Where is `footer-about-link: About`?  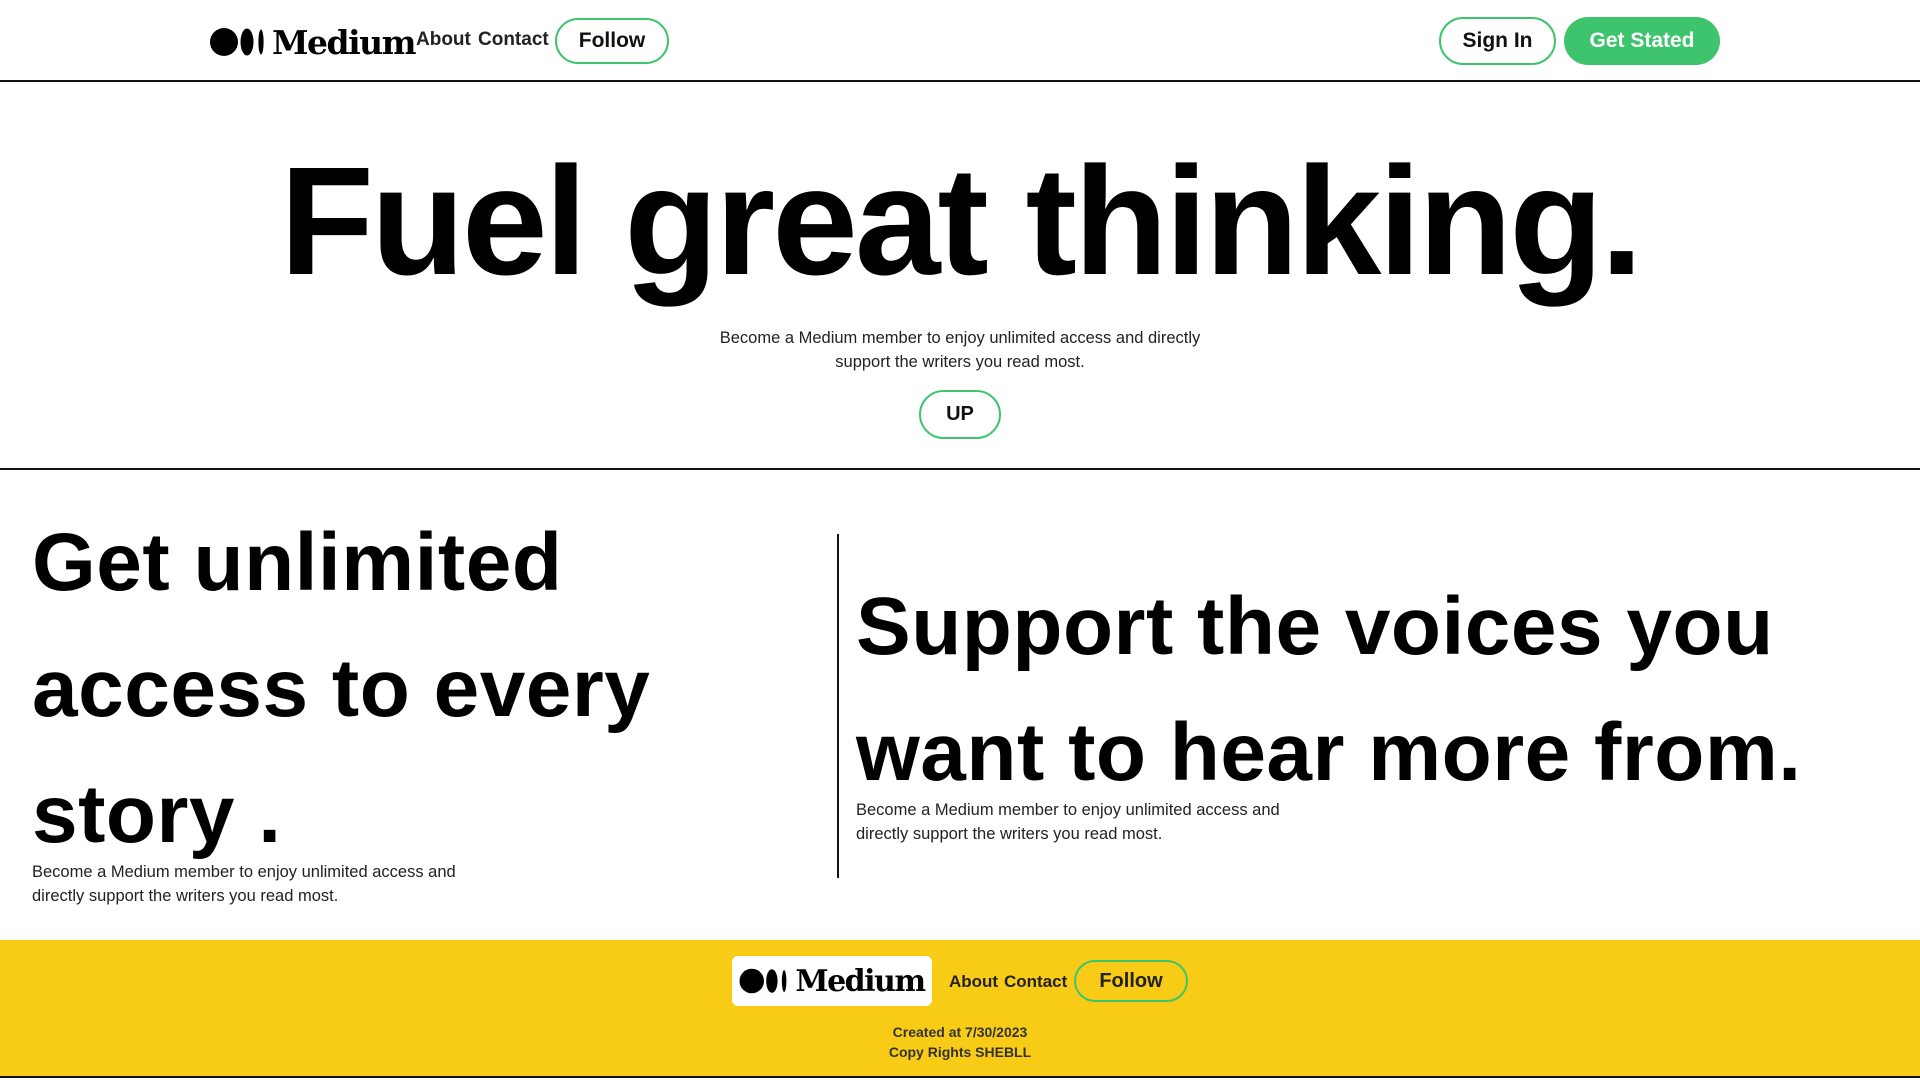
footer-about-link: About is located at coordinates (973, 982).